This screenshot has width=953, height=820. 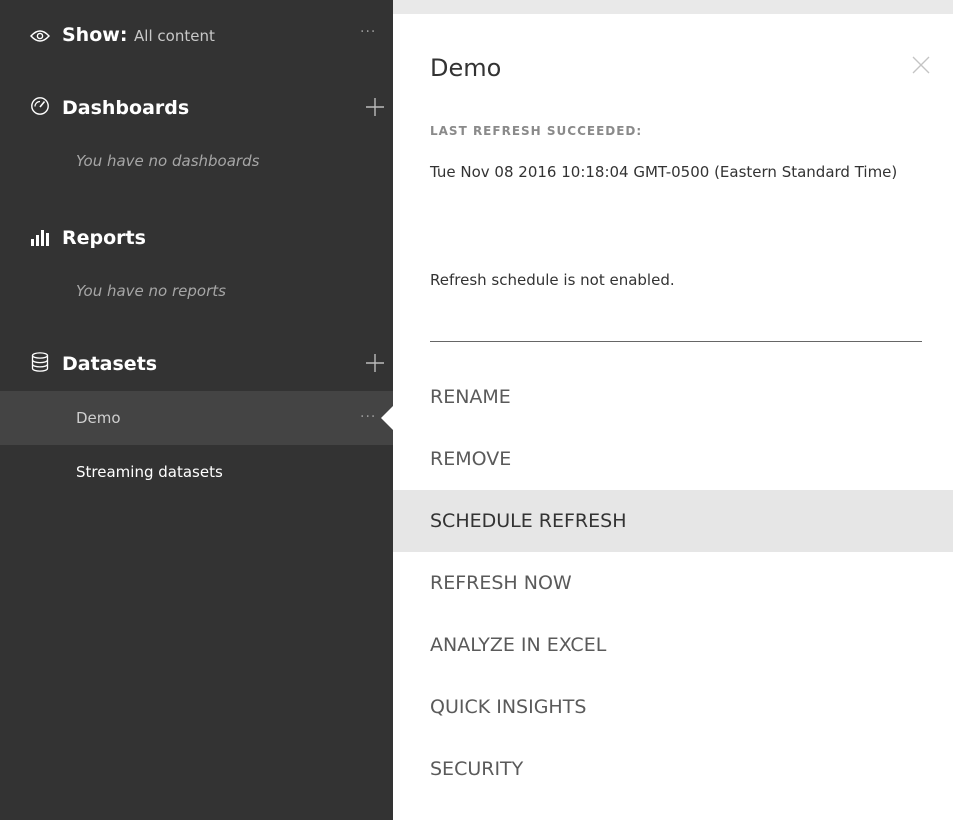 I want to click on menu-item-rename: RENAME, so click(x=673, y=397).